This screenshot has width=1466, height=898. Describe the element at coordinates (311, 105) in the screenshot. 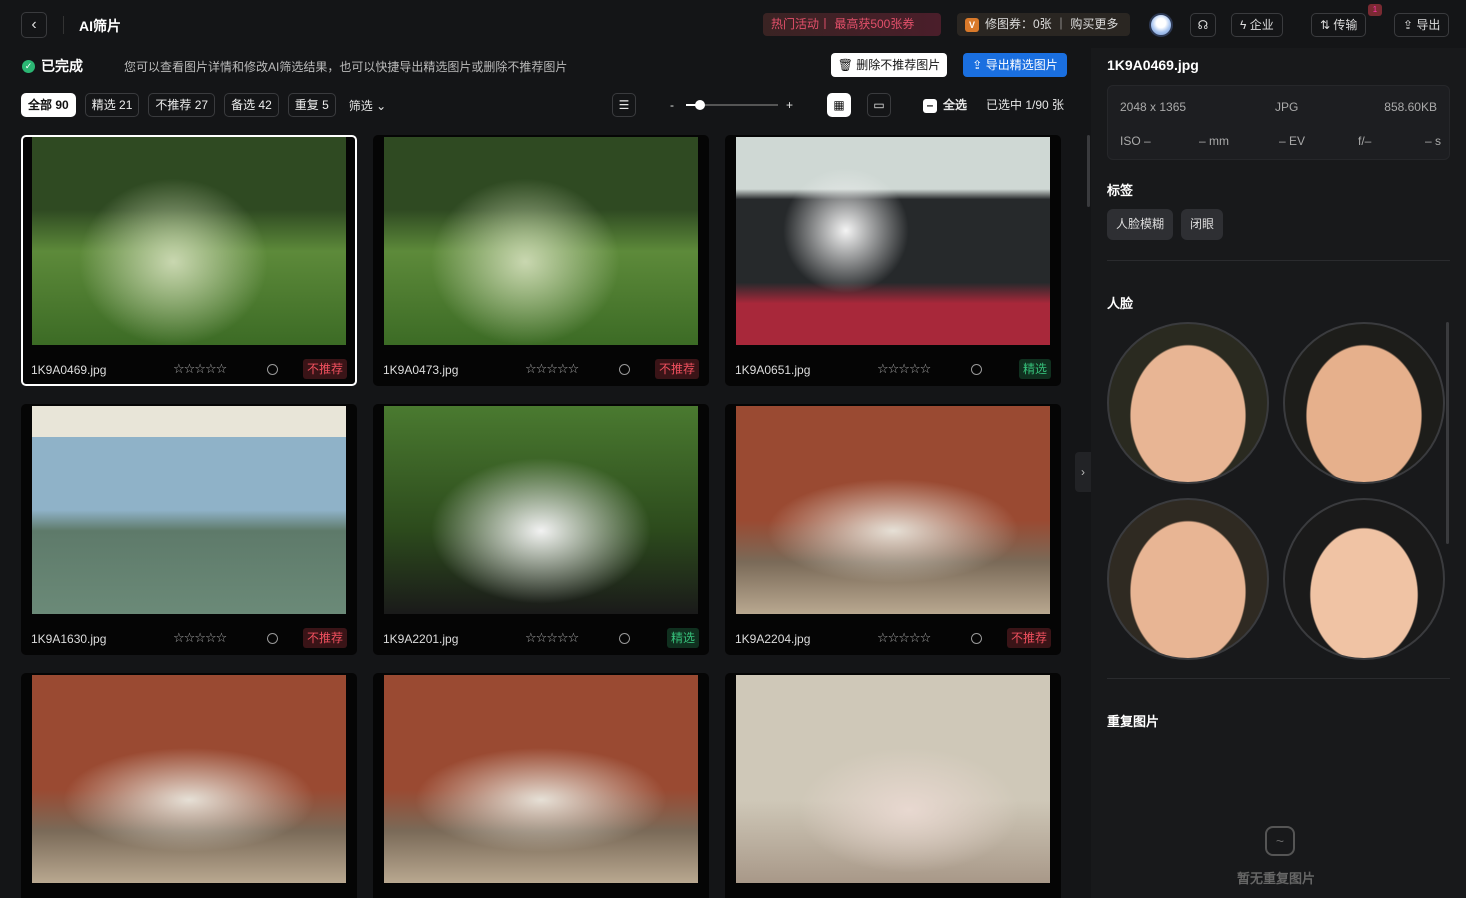

I see `filter-duplicate: 重复 5` at that location.